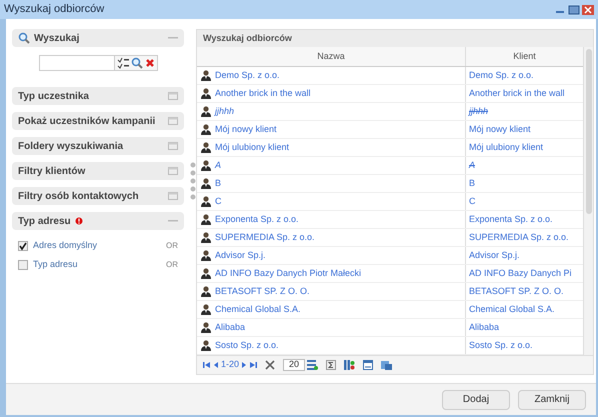 This screenshot has width=598, height=417. What do you see at coordinates (216, 365) in the screenshot?
I see `previous-page-icon` at bounding box center [216, 365].